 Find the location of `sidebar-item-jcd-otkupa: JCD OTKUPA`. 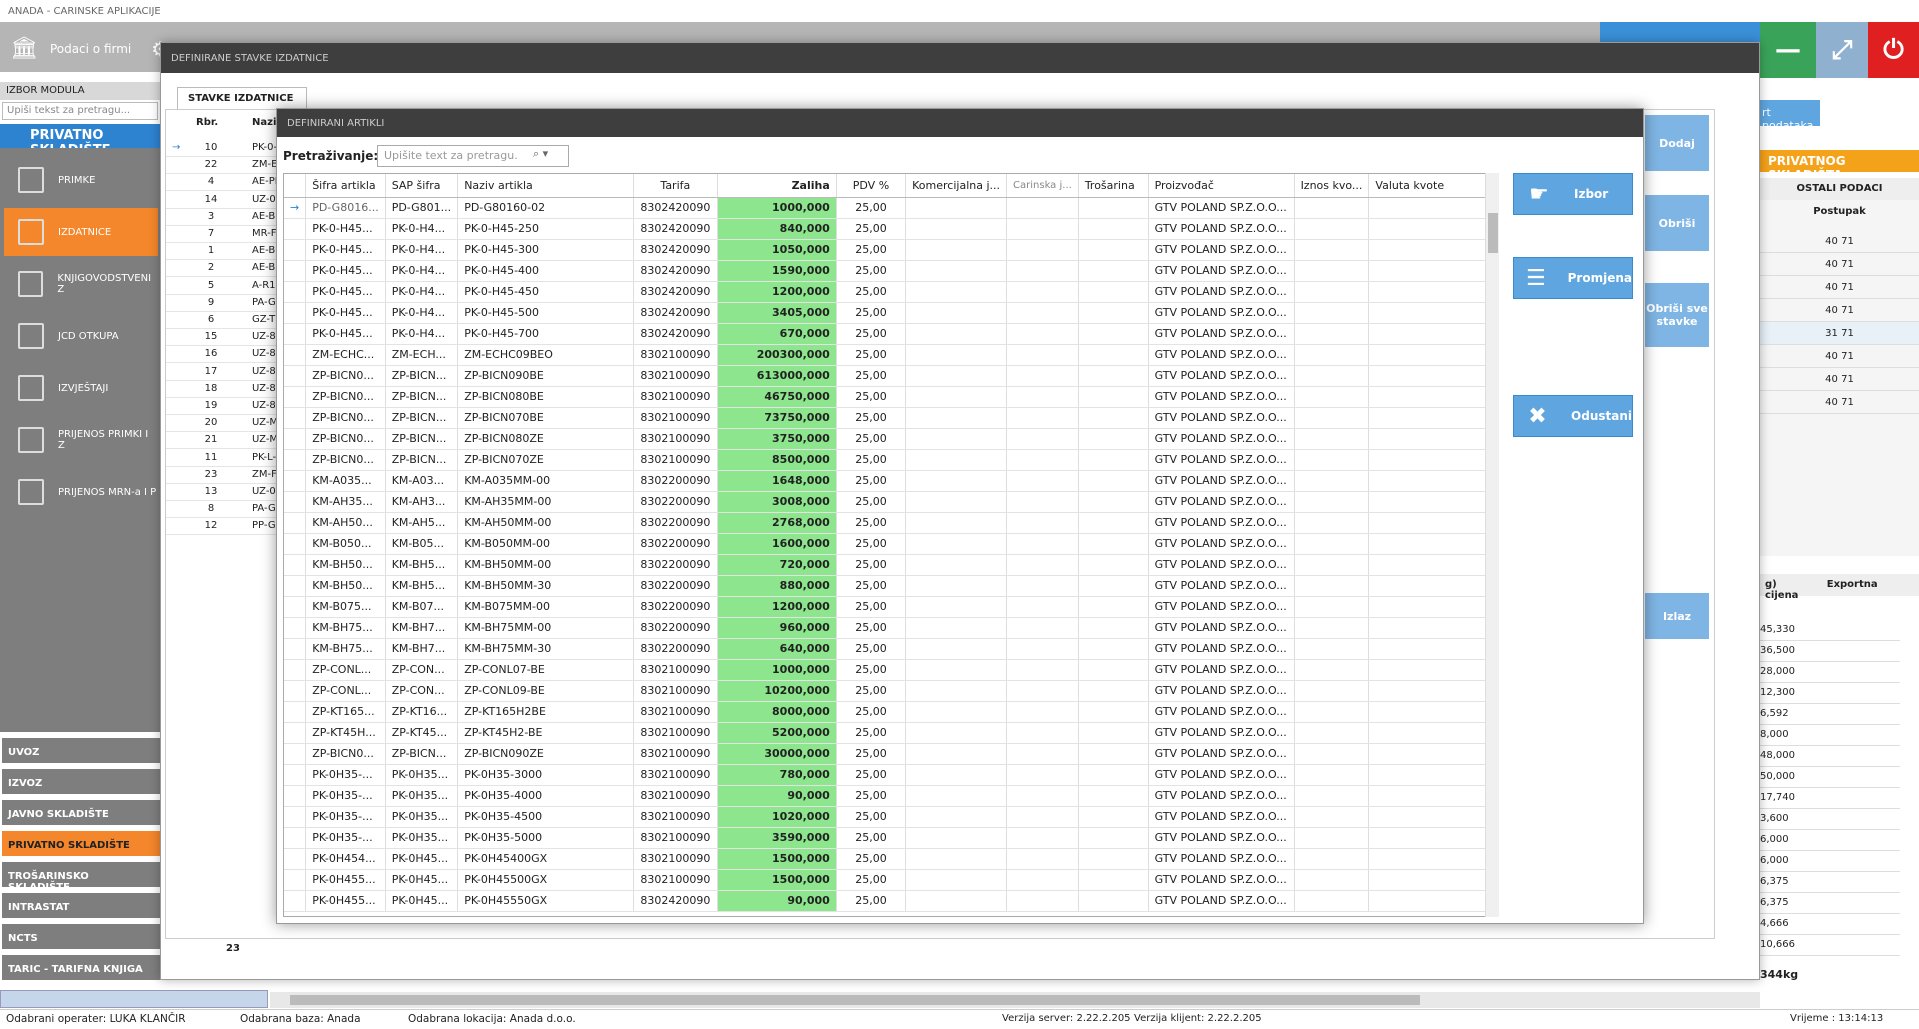

sidebar-item-jcd-otkupa: JCD OTKUPA is located at coordinates (81, 336).